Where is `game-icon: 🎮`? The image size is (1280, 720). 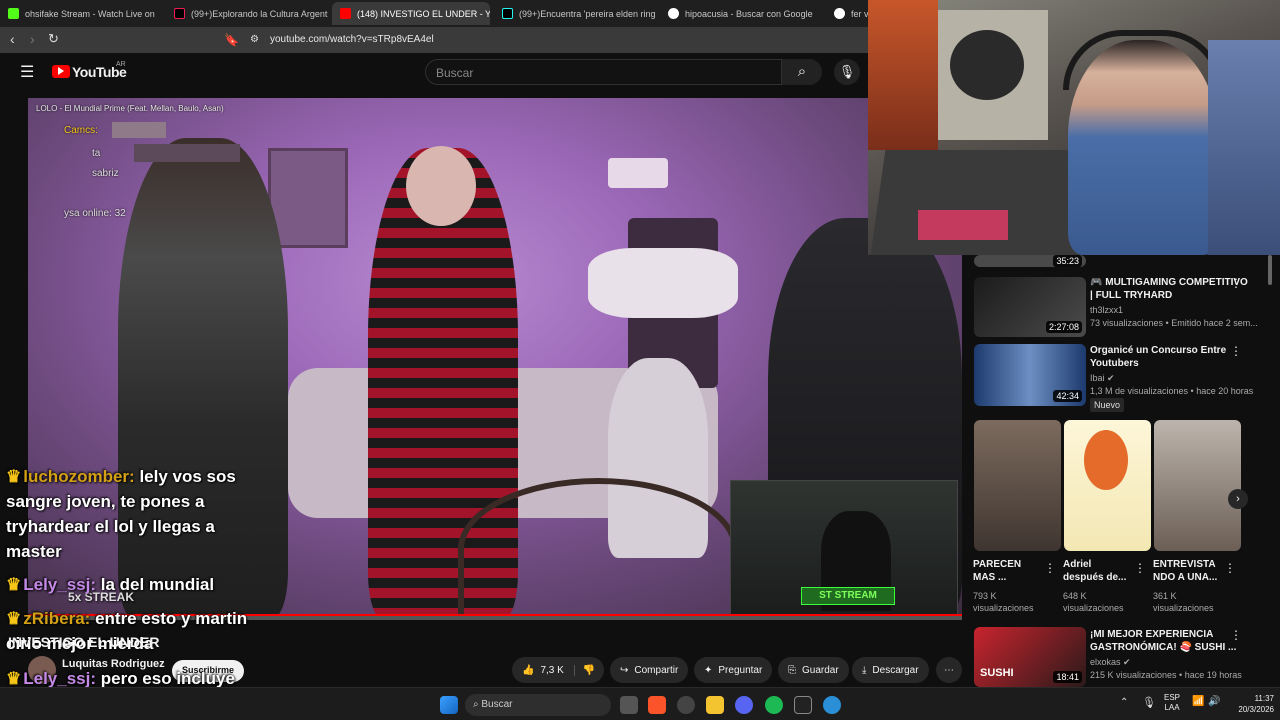 game-icon: 🎮 is located at coordinates (1098, 282).